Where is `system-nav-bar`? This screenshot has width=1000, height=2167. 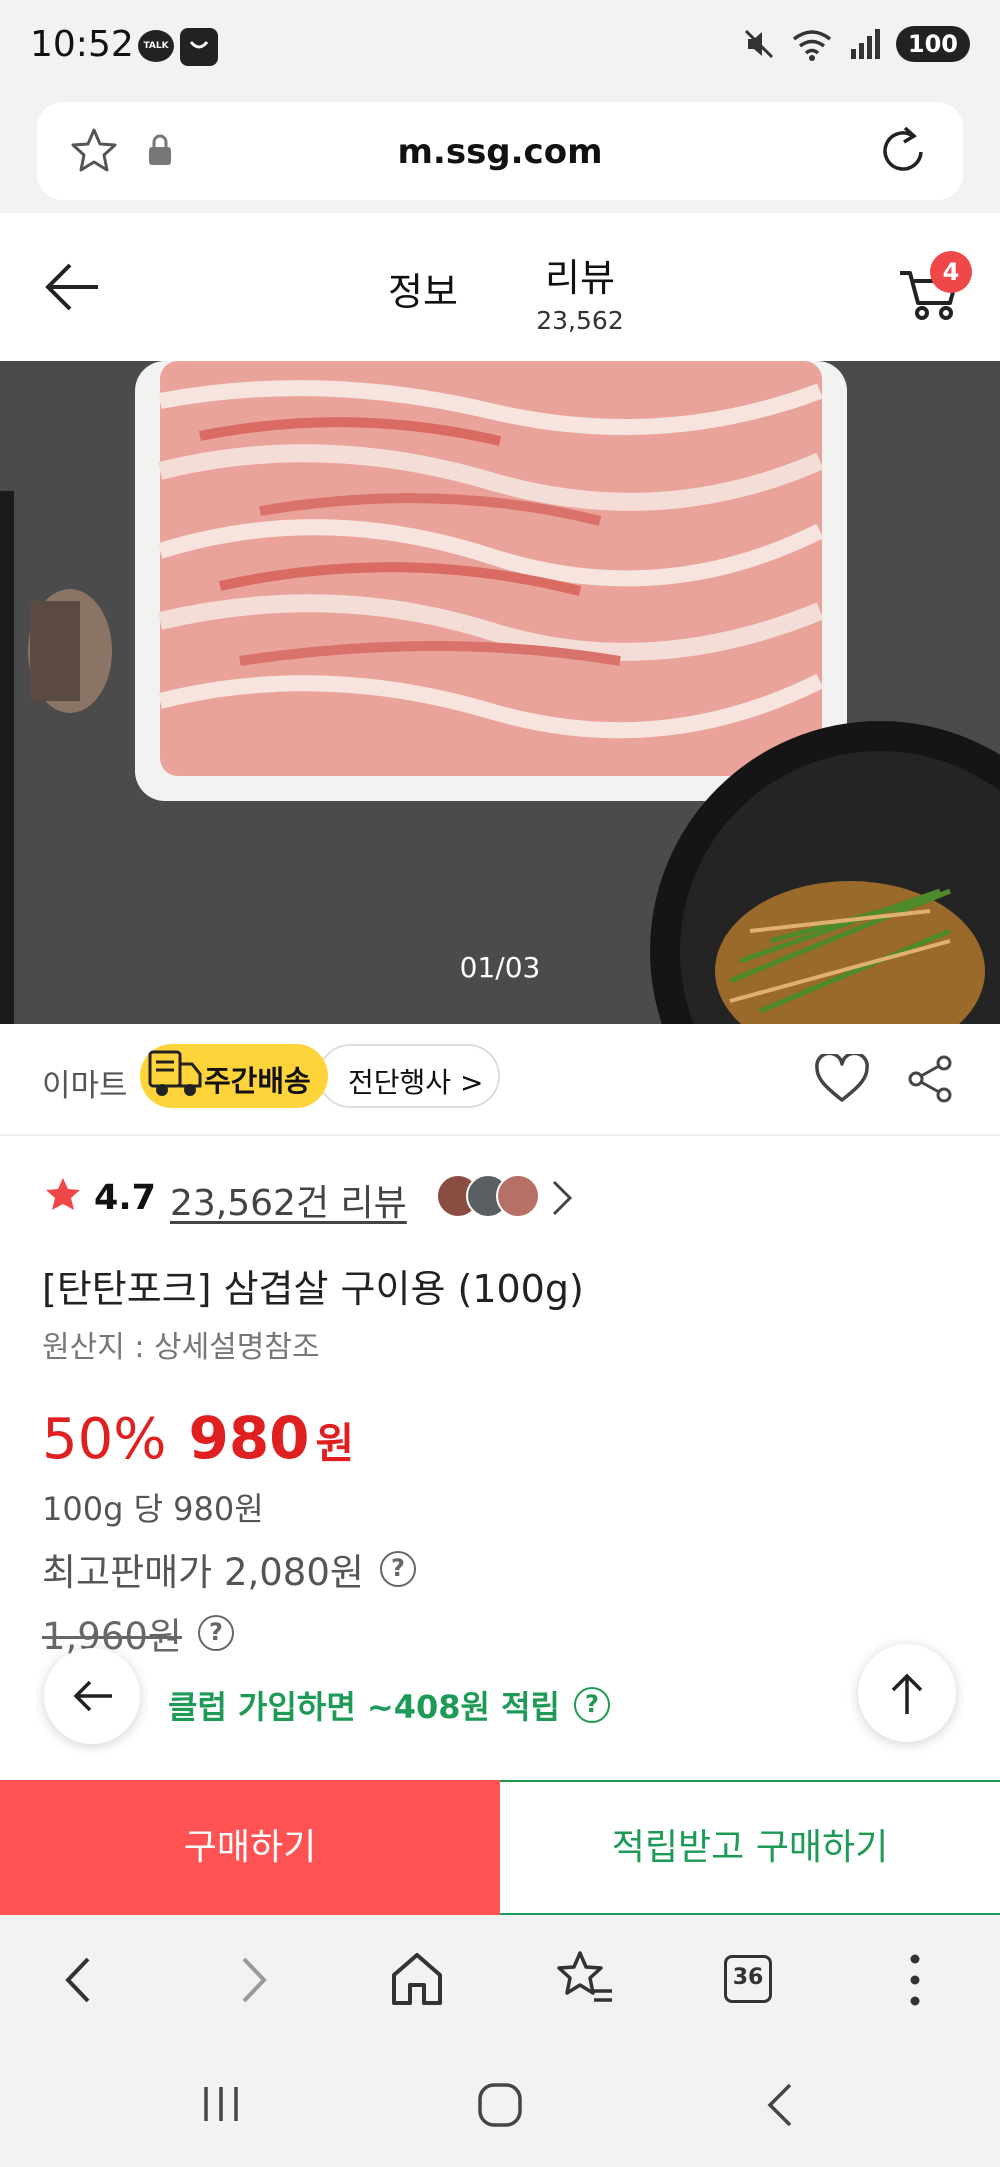
system-nav-bar is located at coordinates (500, 2106).